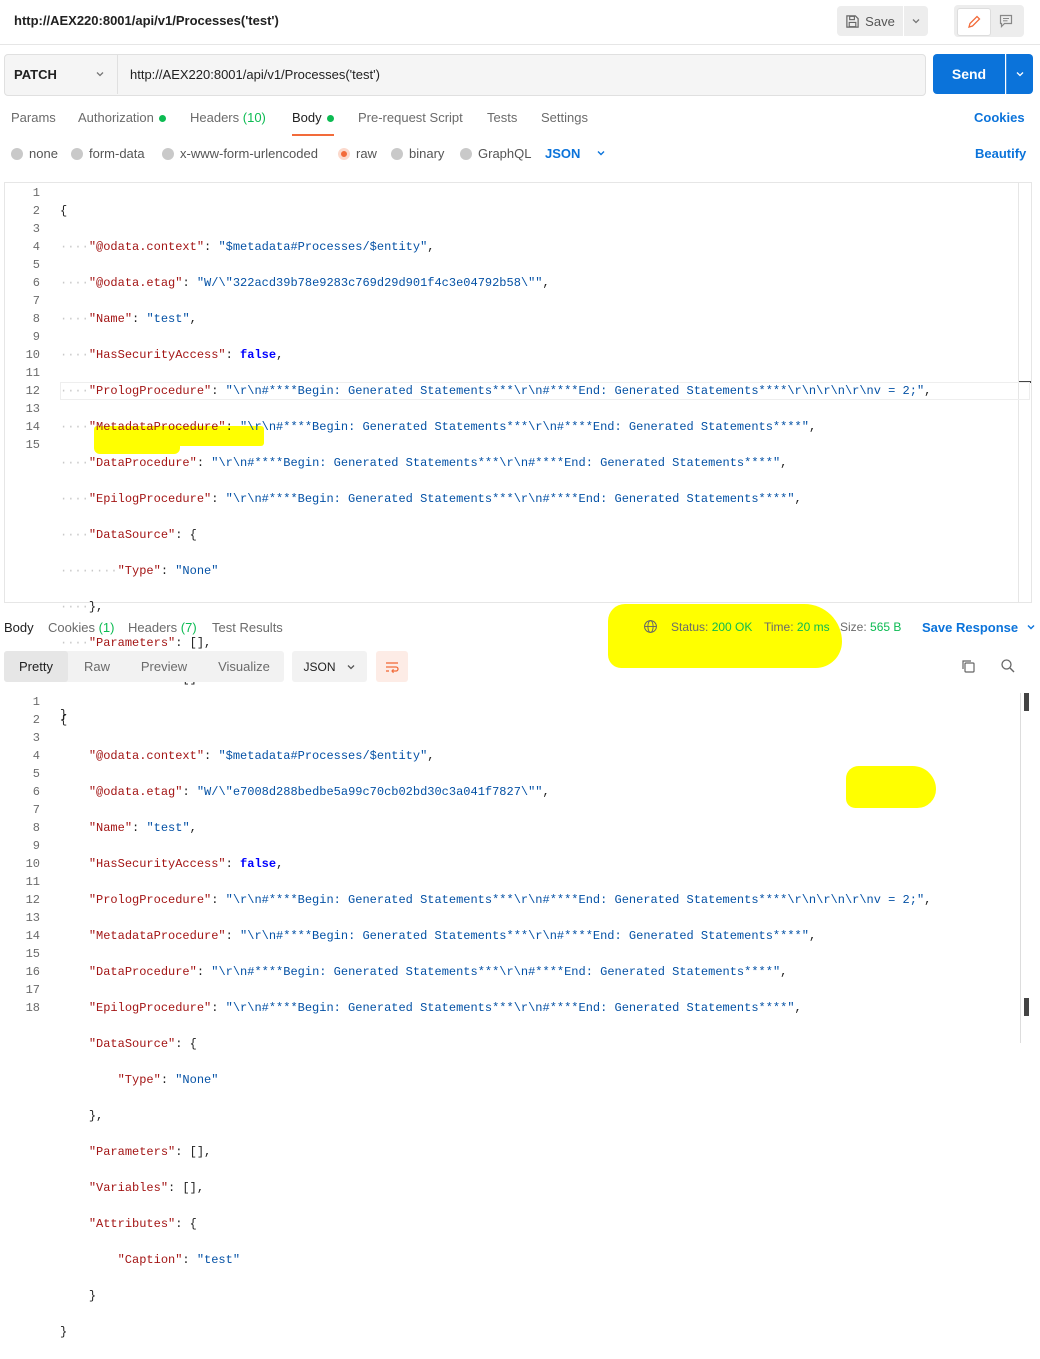 This screenshot has width=1040, height=1359. Describe the element at coordinates (162, 119) in the screenshot. I see `active-indicator-dot` at that location.